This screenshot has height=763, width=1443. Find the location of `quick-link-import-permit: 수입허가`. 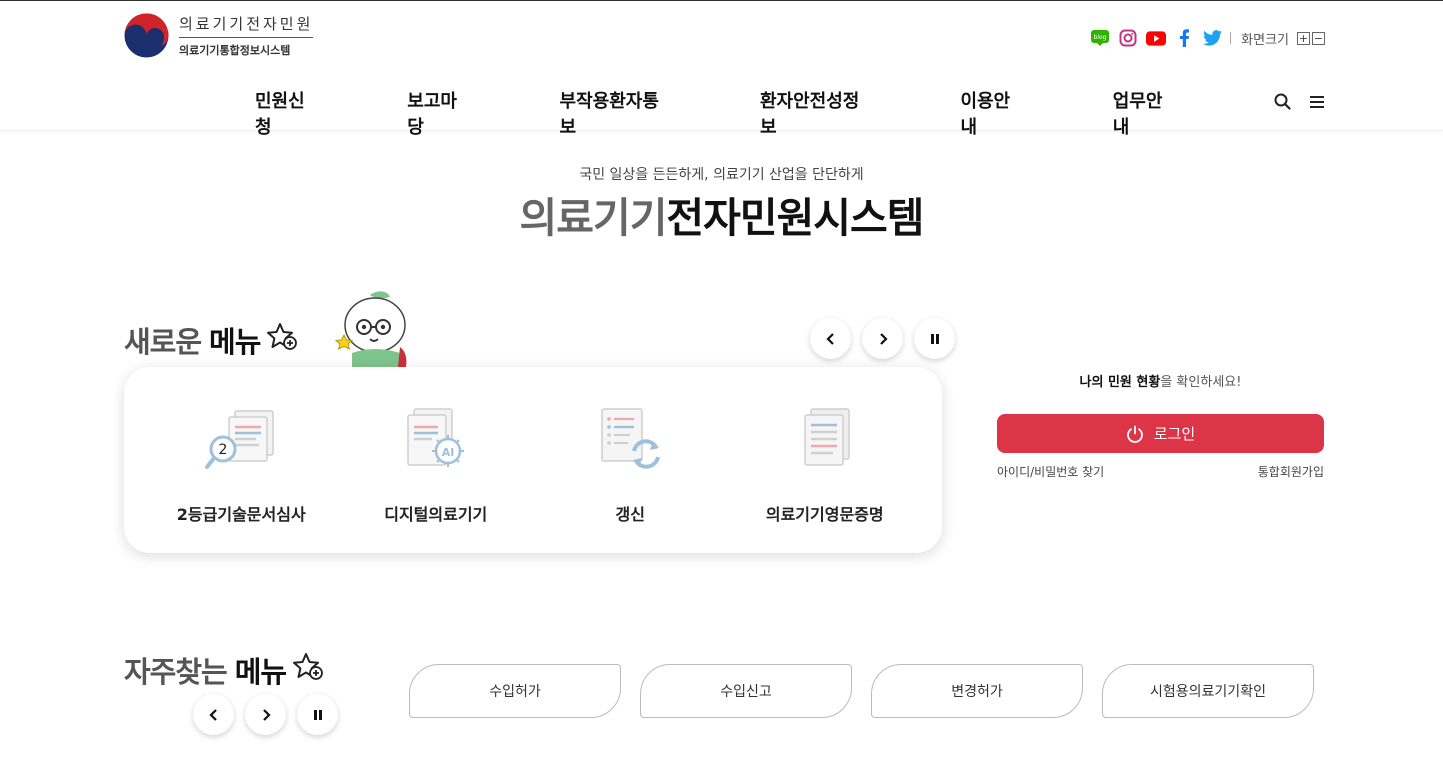

quick-link-import-permit: 수입허가 is located at coordinates (515, 691).